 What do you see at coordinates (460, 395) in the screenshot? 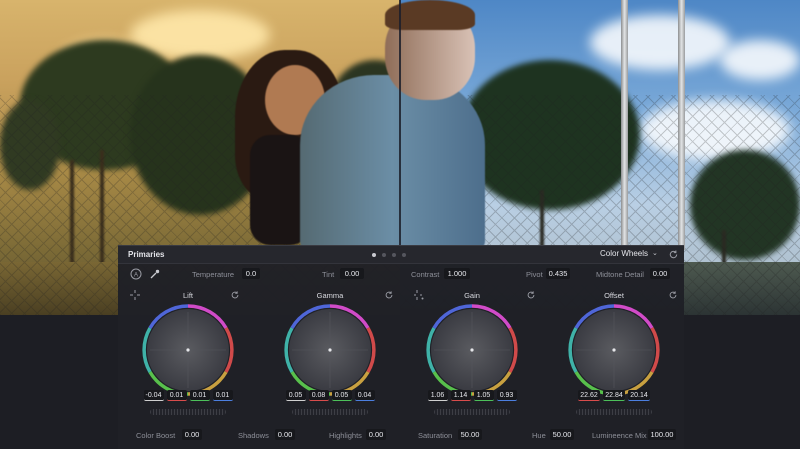
I see `gain-r-field: 1.14` at bounding box center [460, 395].